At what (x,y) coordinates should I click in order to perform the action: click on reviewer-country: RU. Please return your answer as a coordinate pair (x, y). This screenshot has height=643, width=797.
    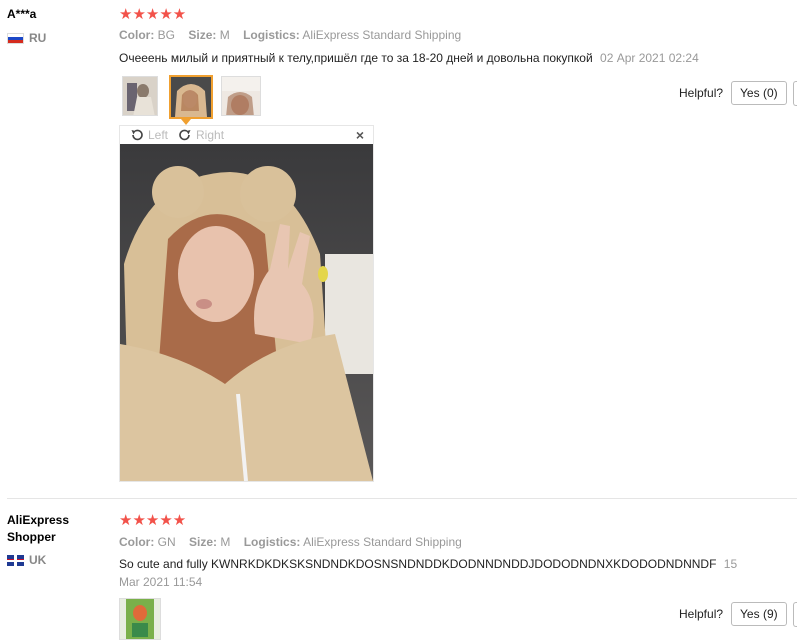
    Looking at the image, I should click on (26, 38).